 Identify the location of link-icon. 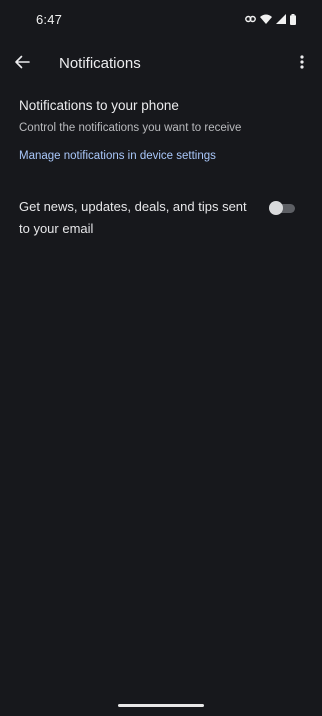
(250, 19).